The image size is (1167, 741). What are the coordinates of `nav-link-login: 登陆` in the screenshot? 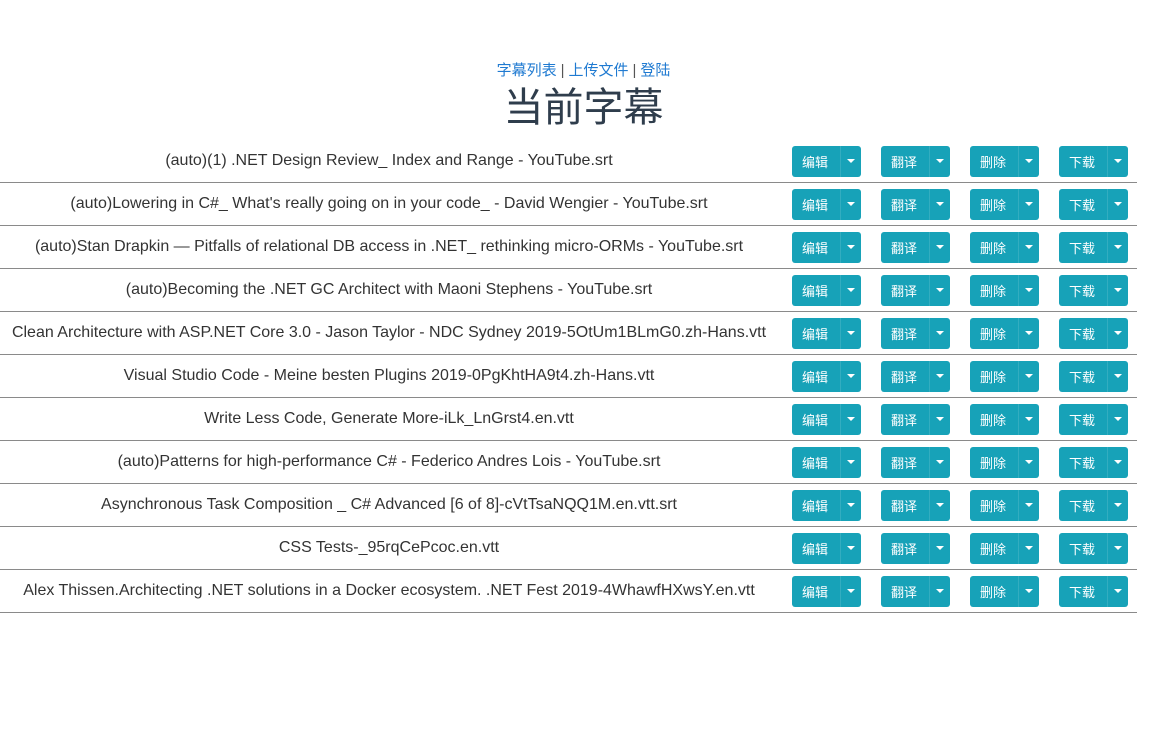 It's located at (655, 70).